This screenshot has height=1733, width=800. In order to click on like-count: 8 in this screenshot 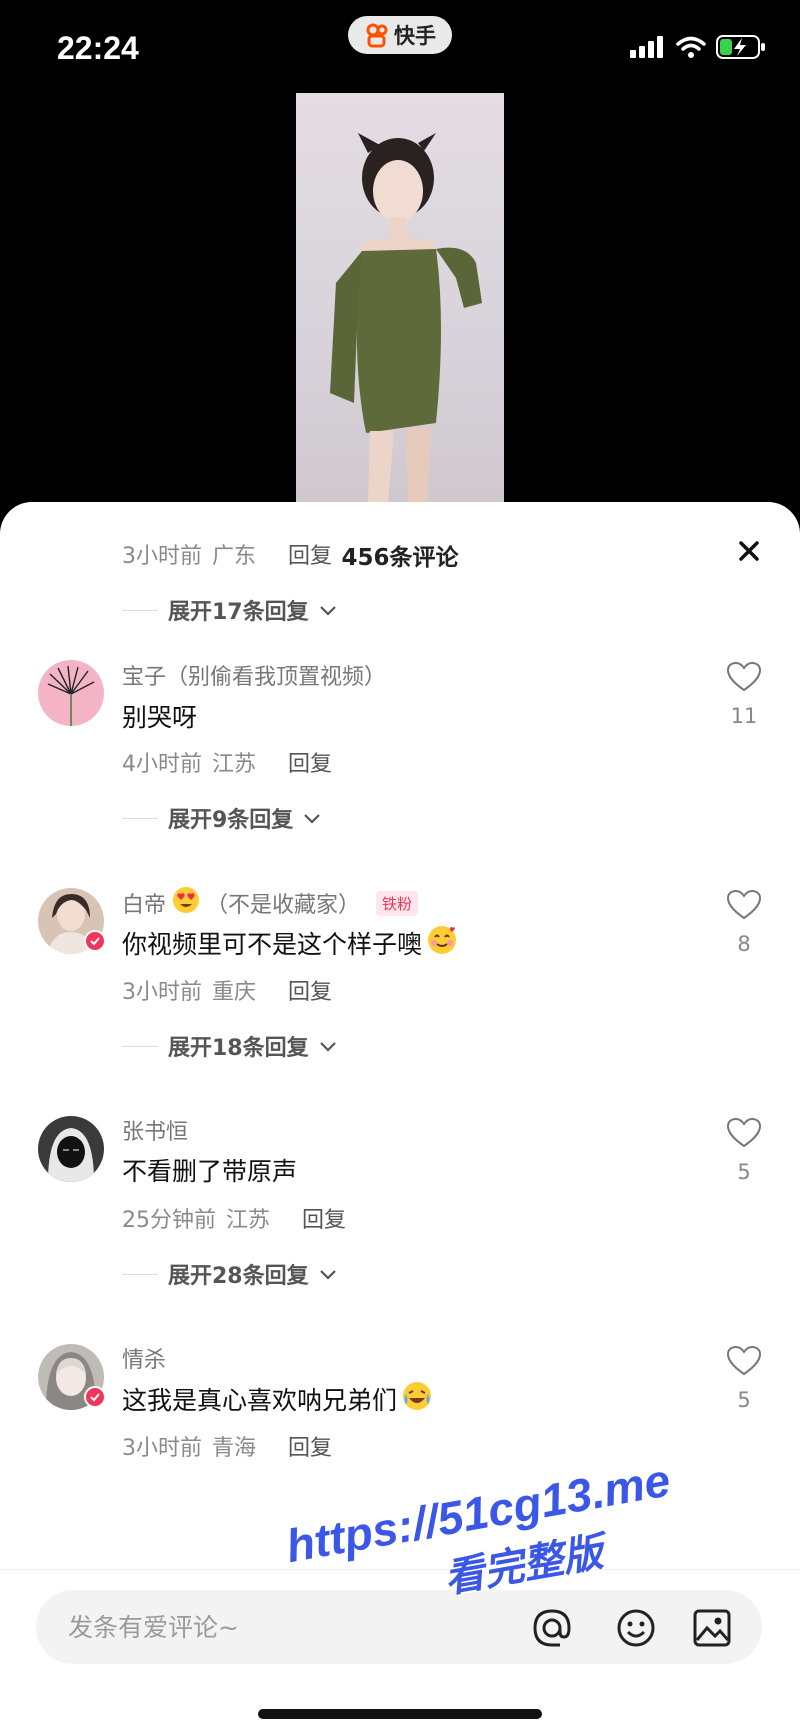, I will do `click(744, 944)`.